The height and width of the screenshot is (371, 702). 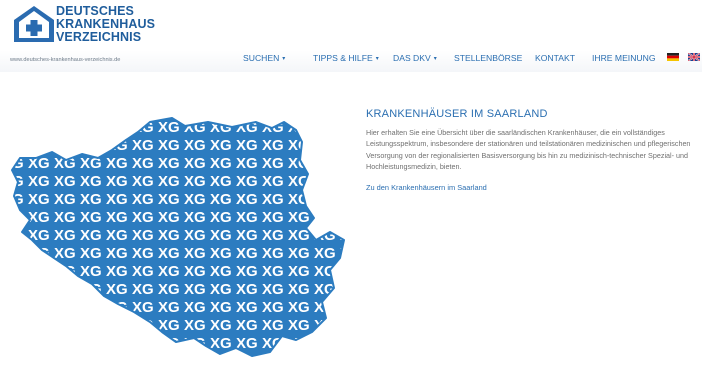 I want to click on german-flag-icon, so click(x=673, y=57).